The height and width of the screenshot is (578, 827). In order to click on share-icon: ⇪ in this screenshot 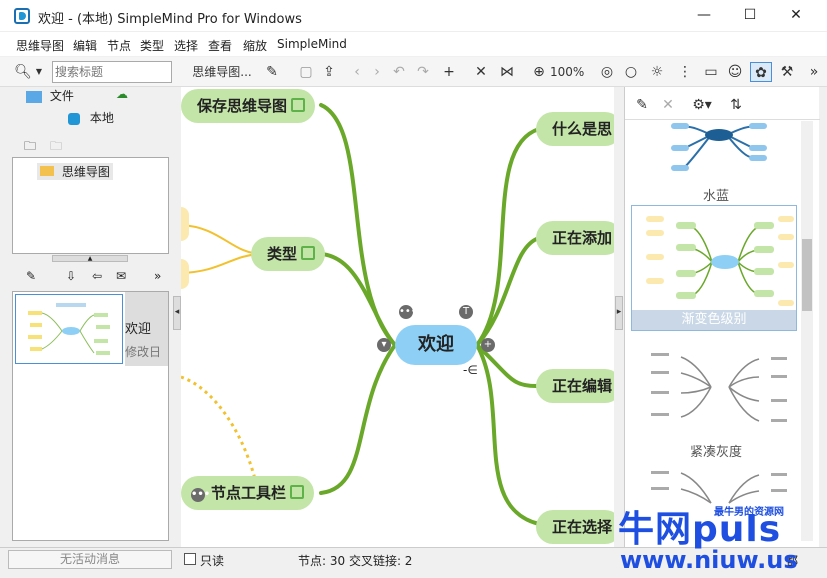, I will do `click(329, 72)`.